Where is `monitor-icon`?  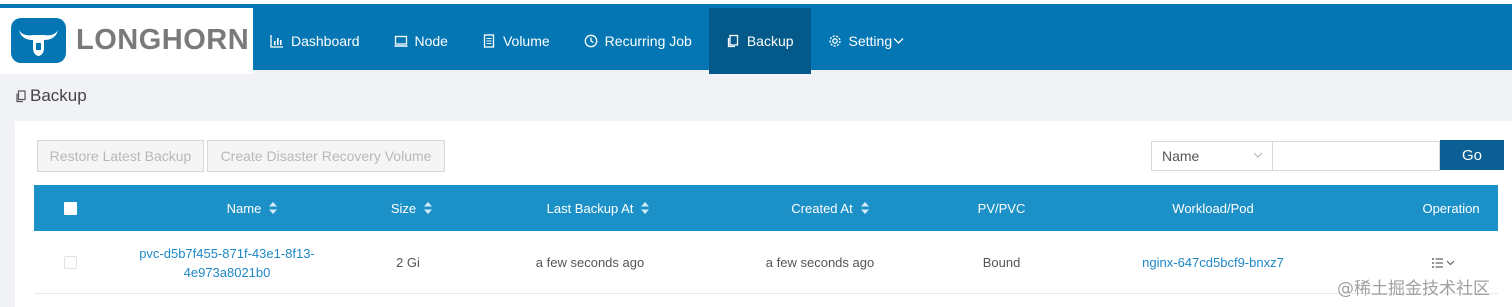 monitor-icon is located at coordinates (400, 41).